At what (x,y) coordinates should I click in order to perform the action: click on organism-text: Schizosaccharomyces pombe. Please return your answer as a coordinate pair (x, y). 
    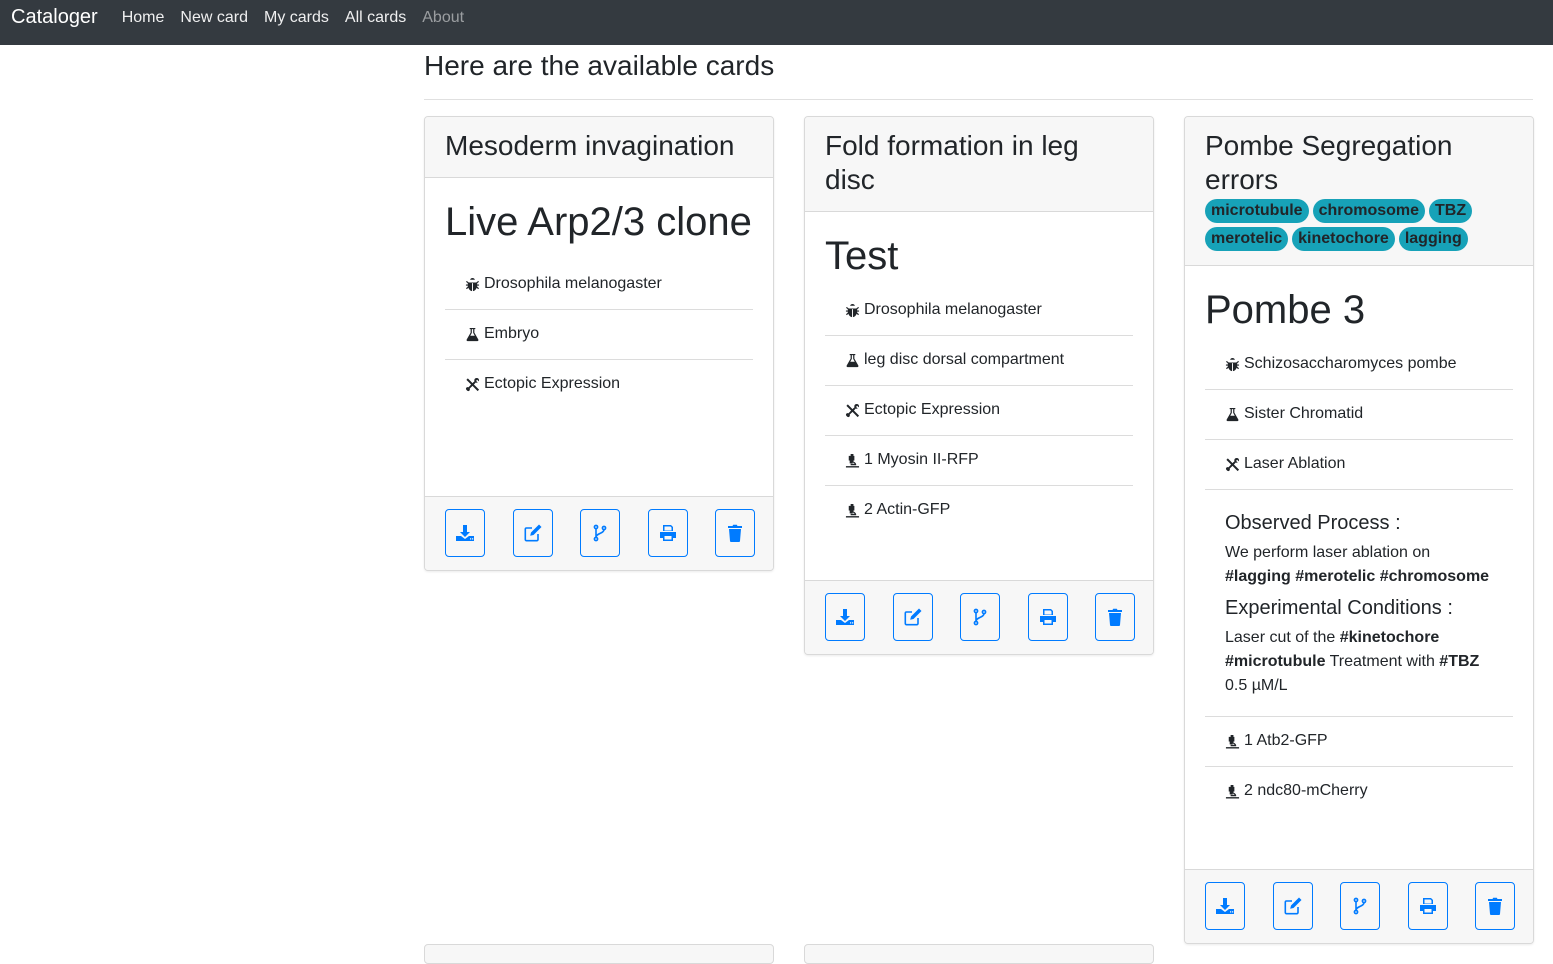
    Looking at the image, I should click on (1350, 363).